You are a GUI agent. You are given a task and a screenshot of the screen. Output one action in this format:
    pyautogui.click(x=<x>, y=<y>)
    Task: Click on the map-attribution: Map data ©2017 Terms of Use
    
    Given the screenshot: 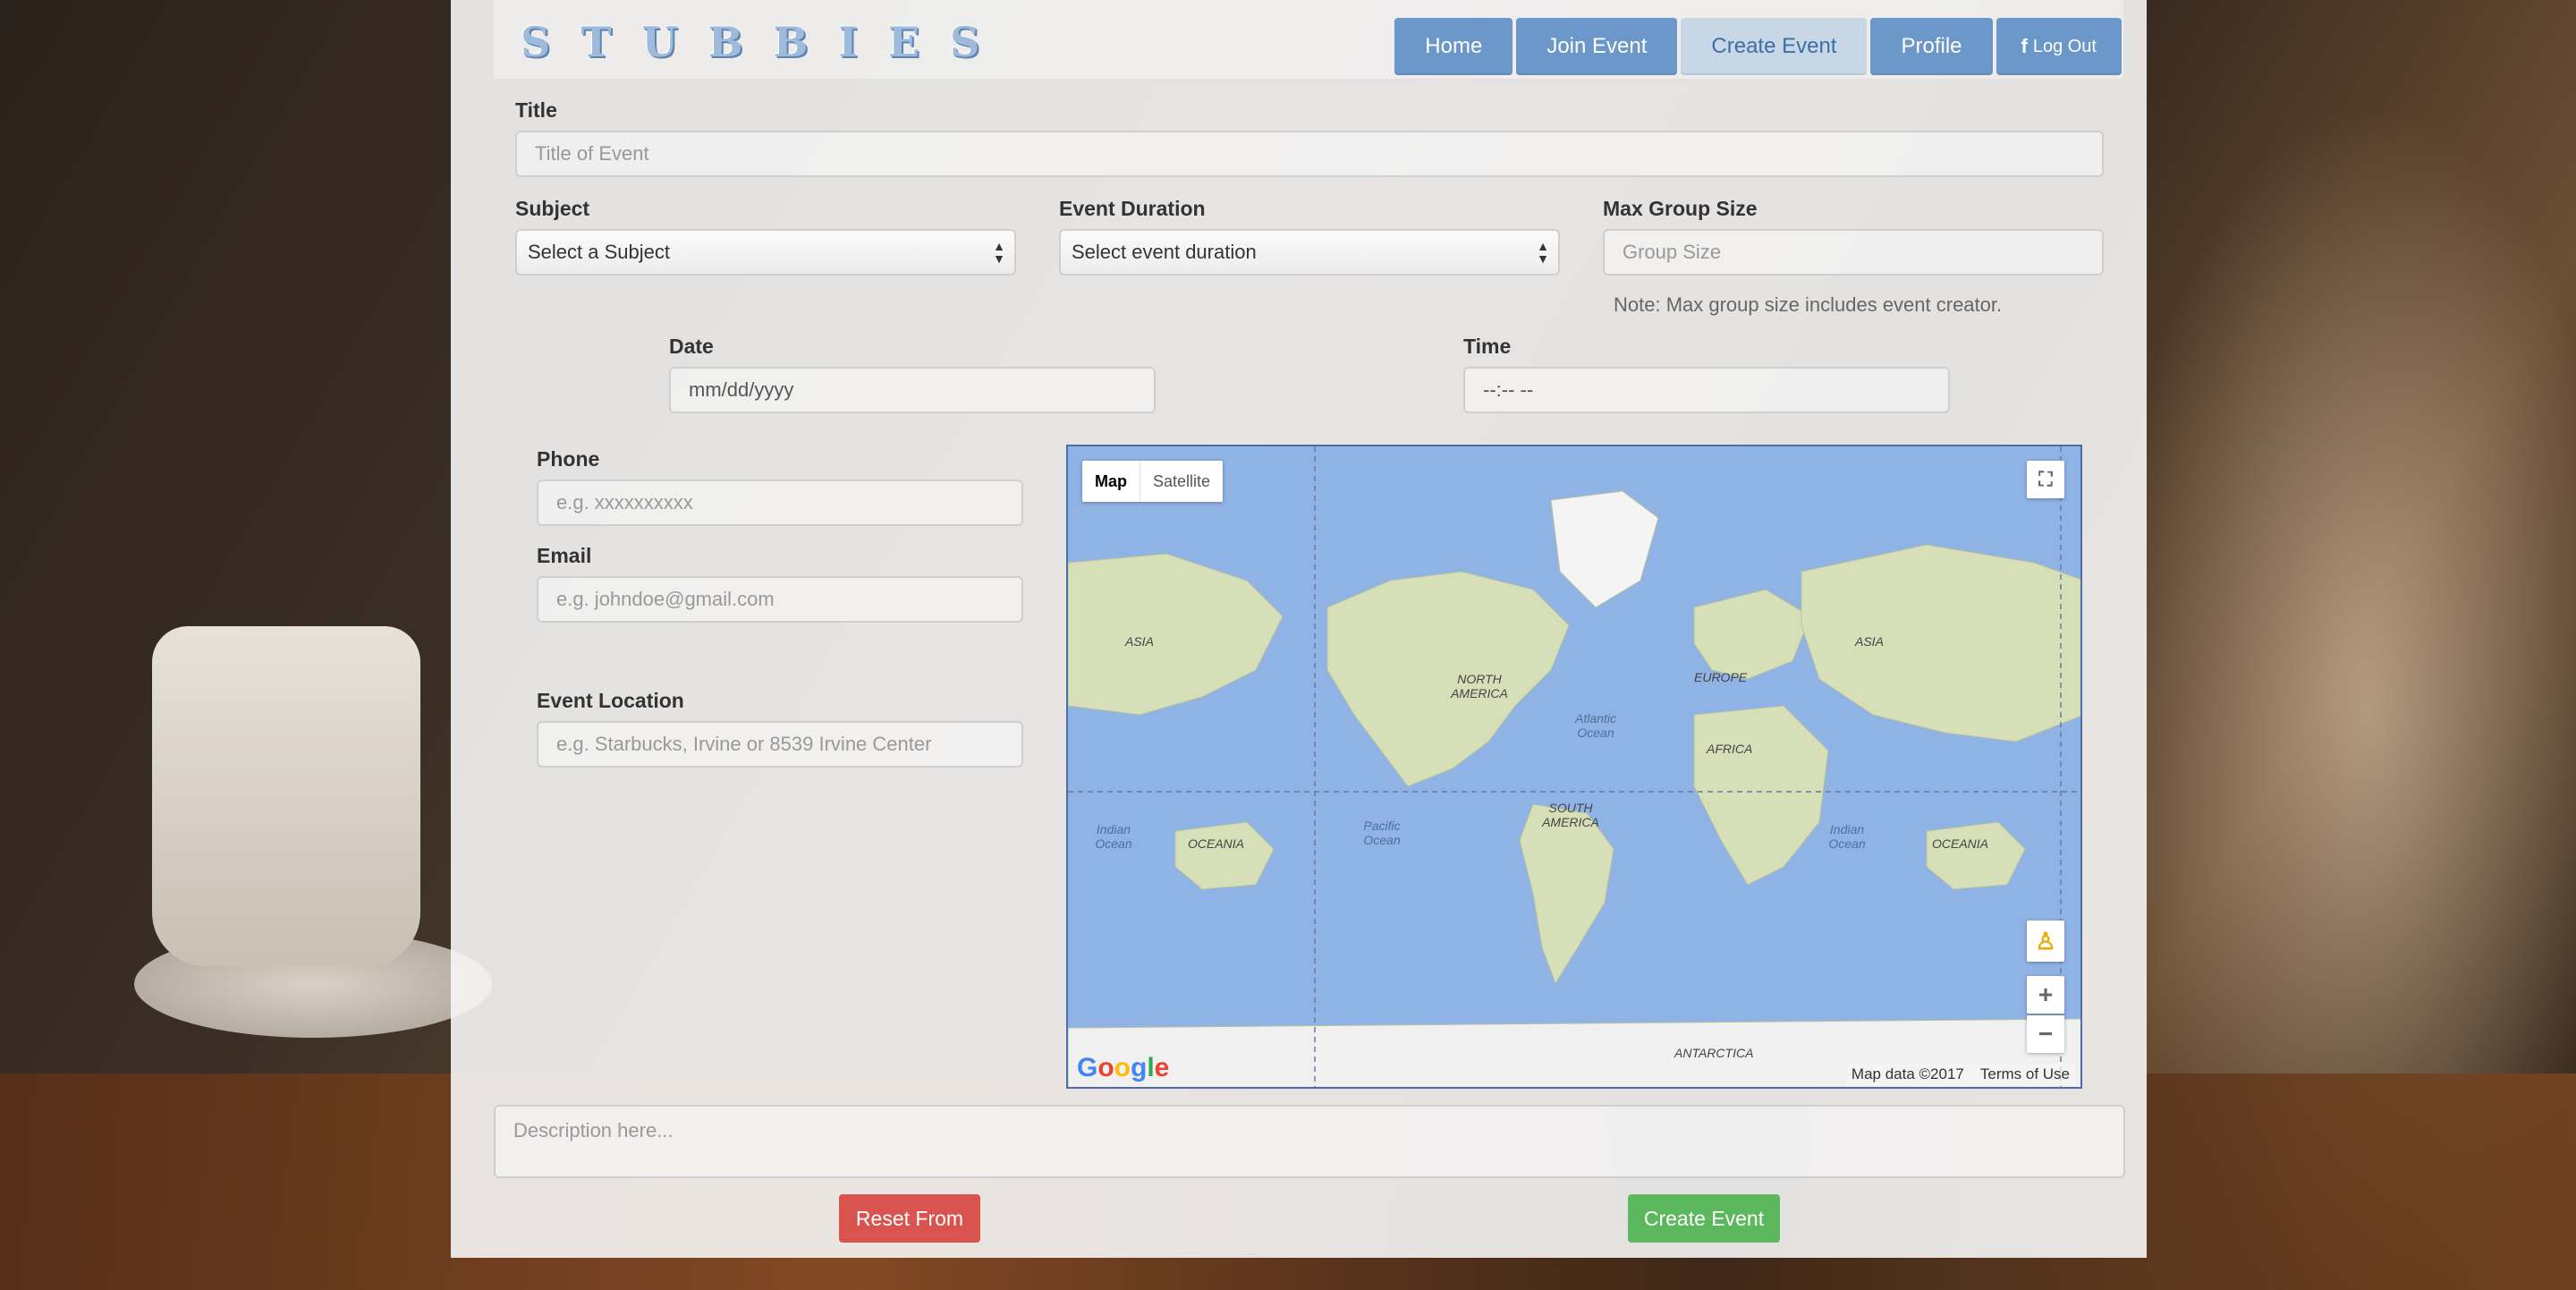 What is the action you would take?
    pyautogui.click(x=1960, y=1074)
    